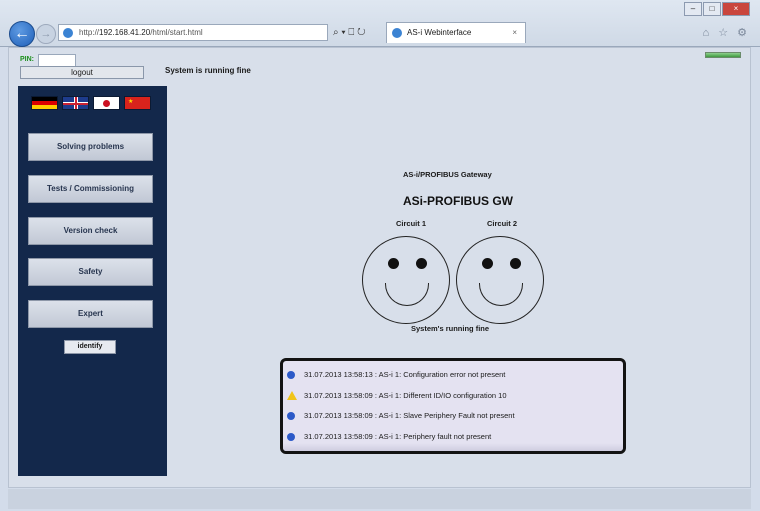 This screenshot has width=760, height=511. I want to click on address-tools: ⌕ ▾ ⎕ ↻, so click(358, 32).